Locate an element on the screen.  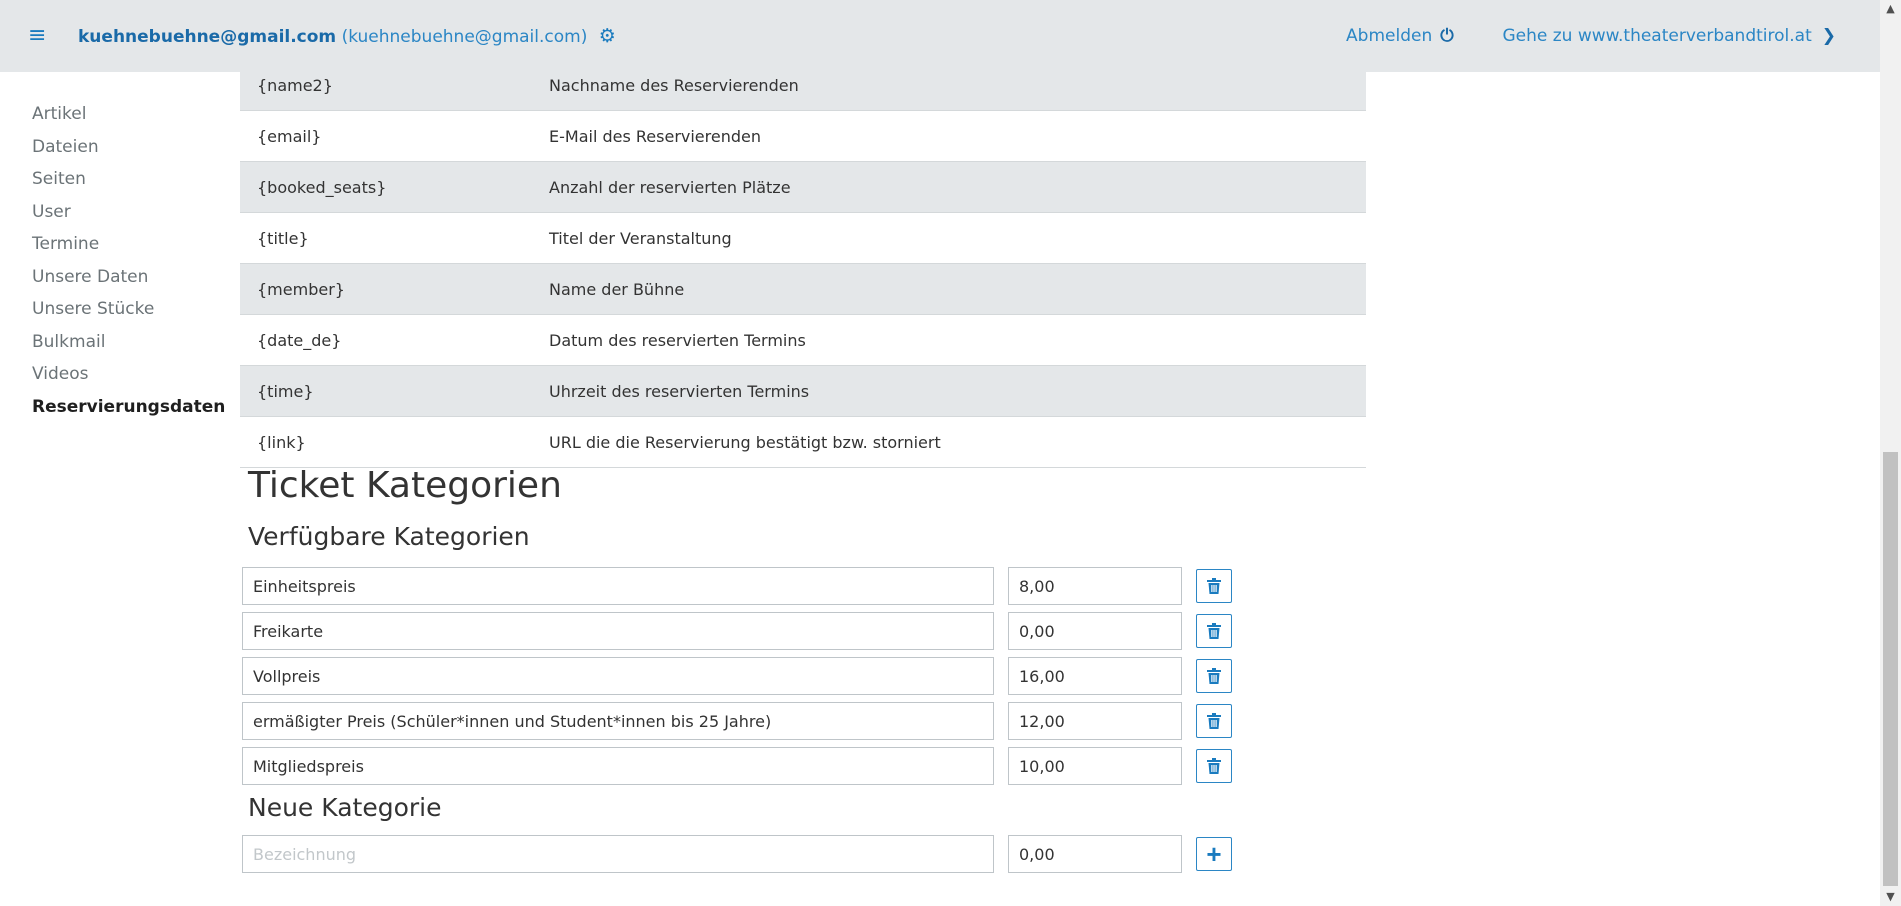
sidebar-item-unsere-daten: Unsere Daten is located at coordinates (122, 277).